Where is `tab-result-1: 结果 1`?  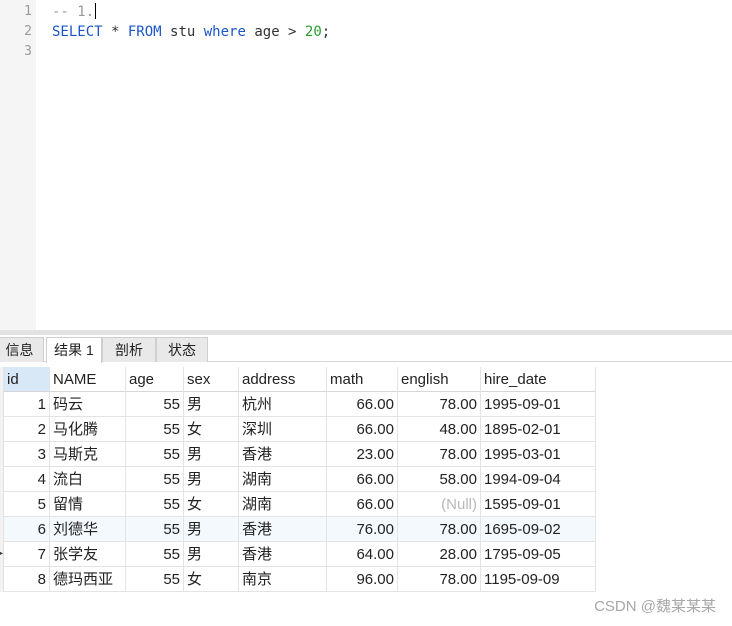
tab-result-1: 结果 1 is located at coordinates (74, 350).